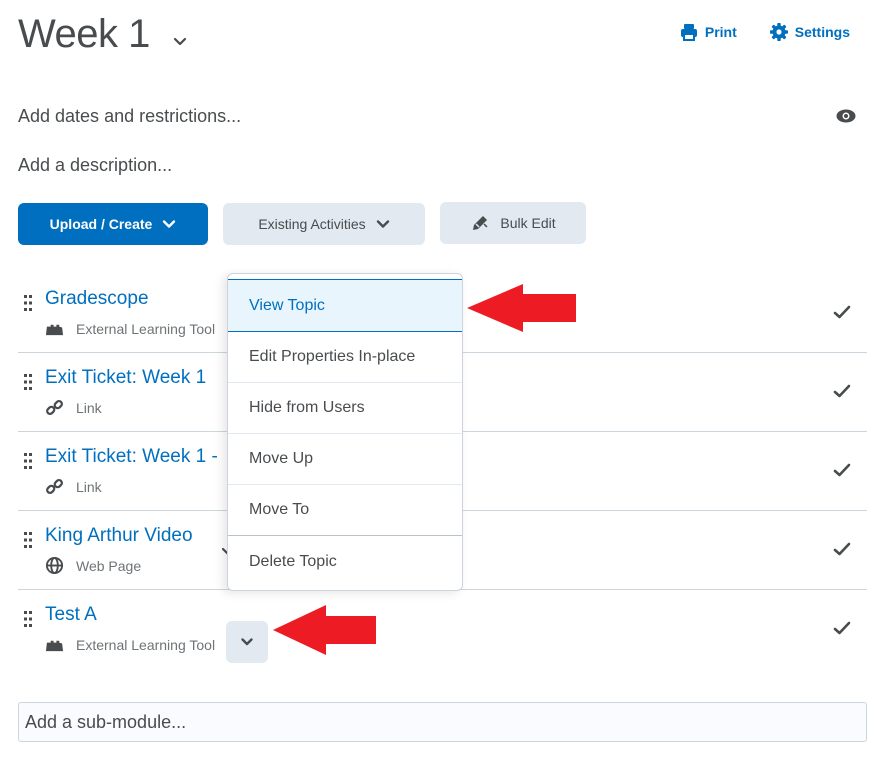 The width and height of the screenshot is (882, 757). What do you see at coordinates (345, 510) in the screenshot?
I see `menu-item-move-to: Move To` at bounding box center [345, 510].